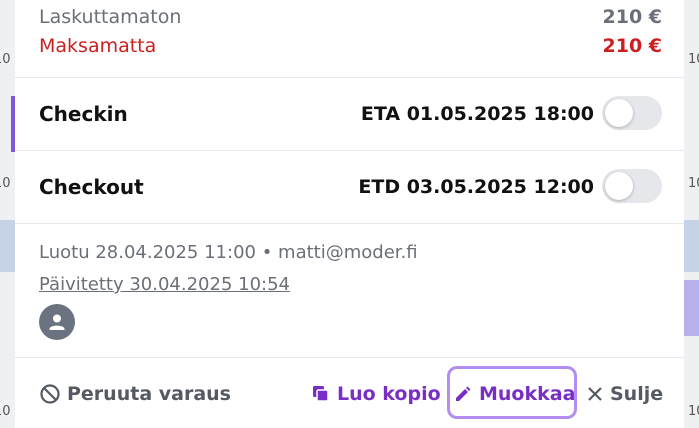  I want to click on unpaid-value: 210 €, so click(632, 46).